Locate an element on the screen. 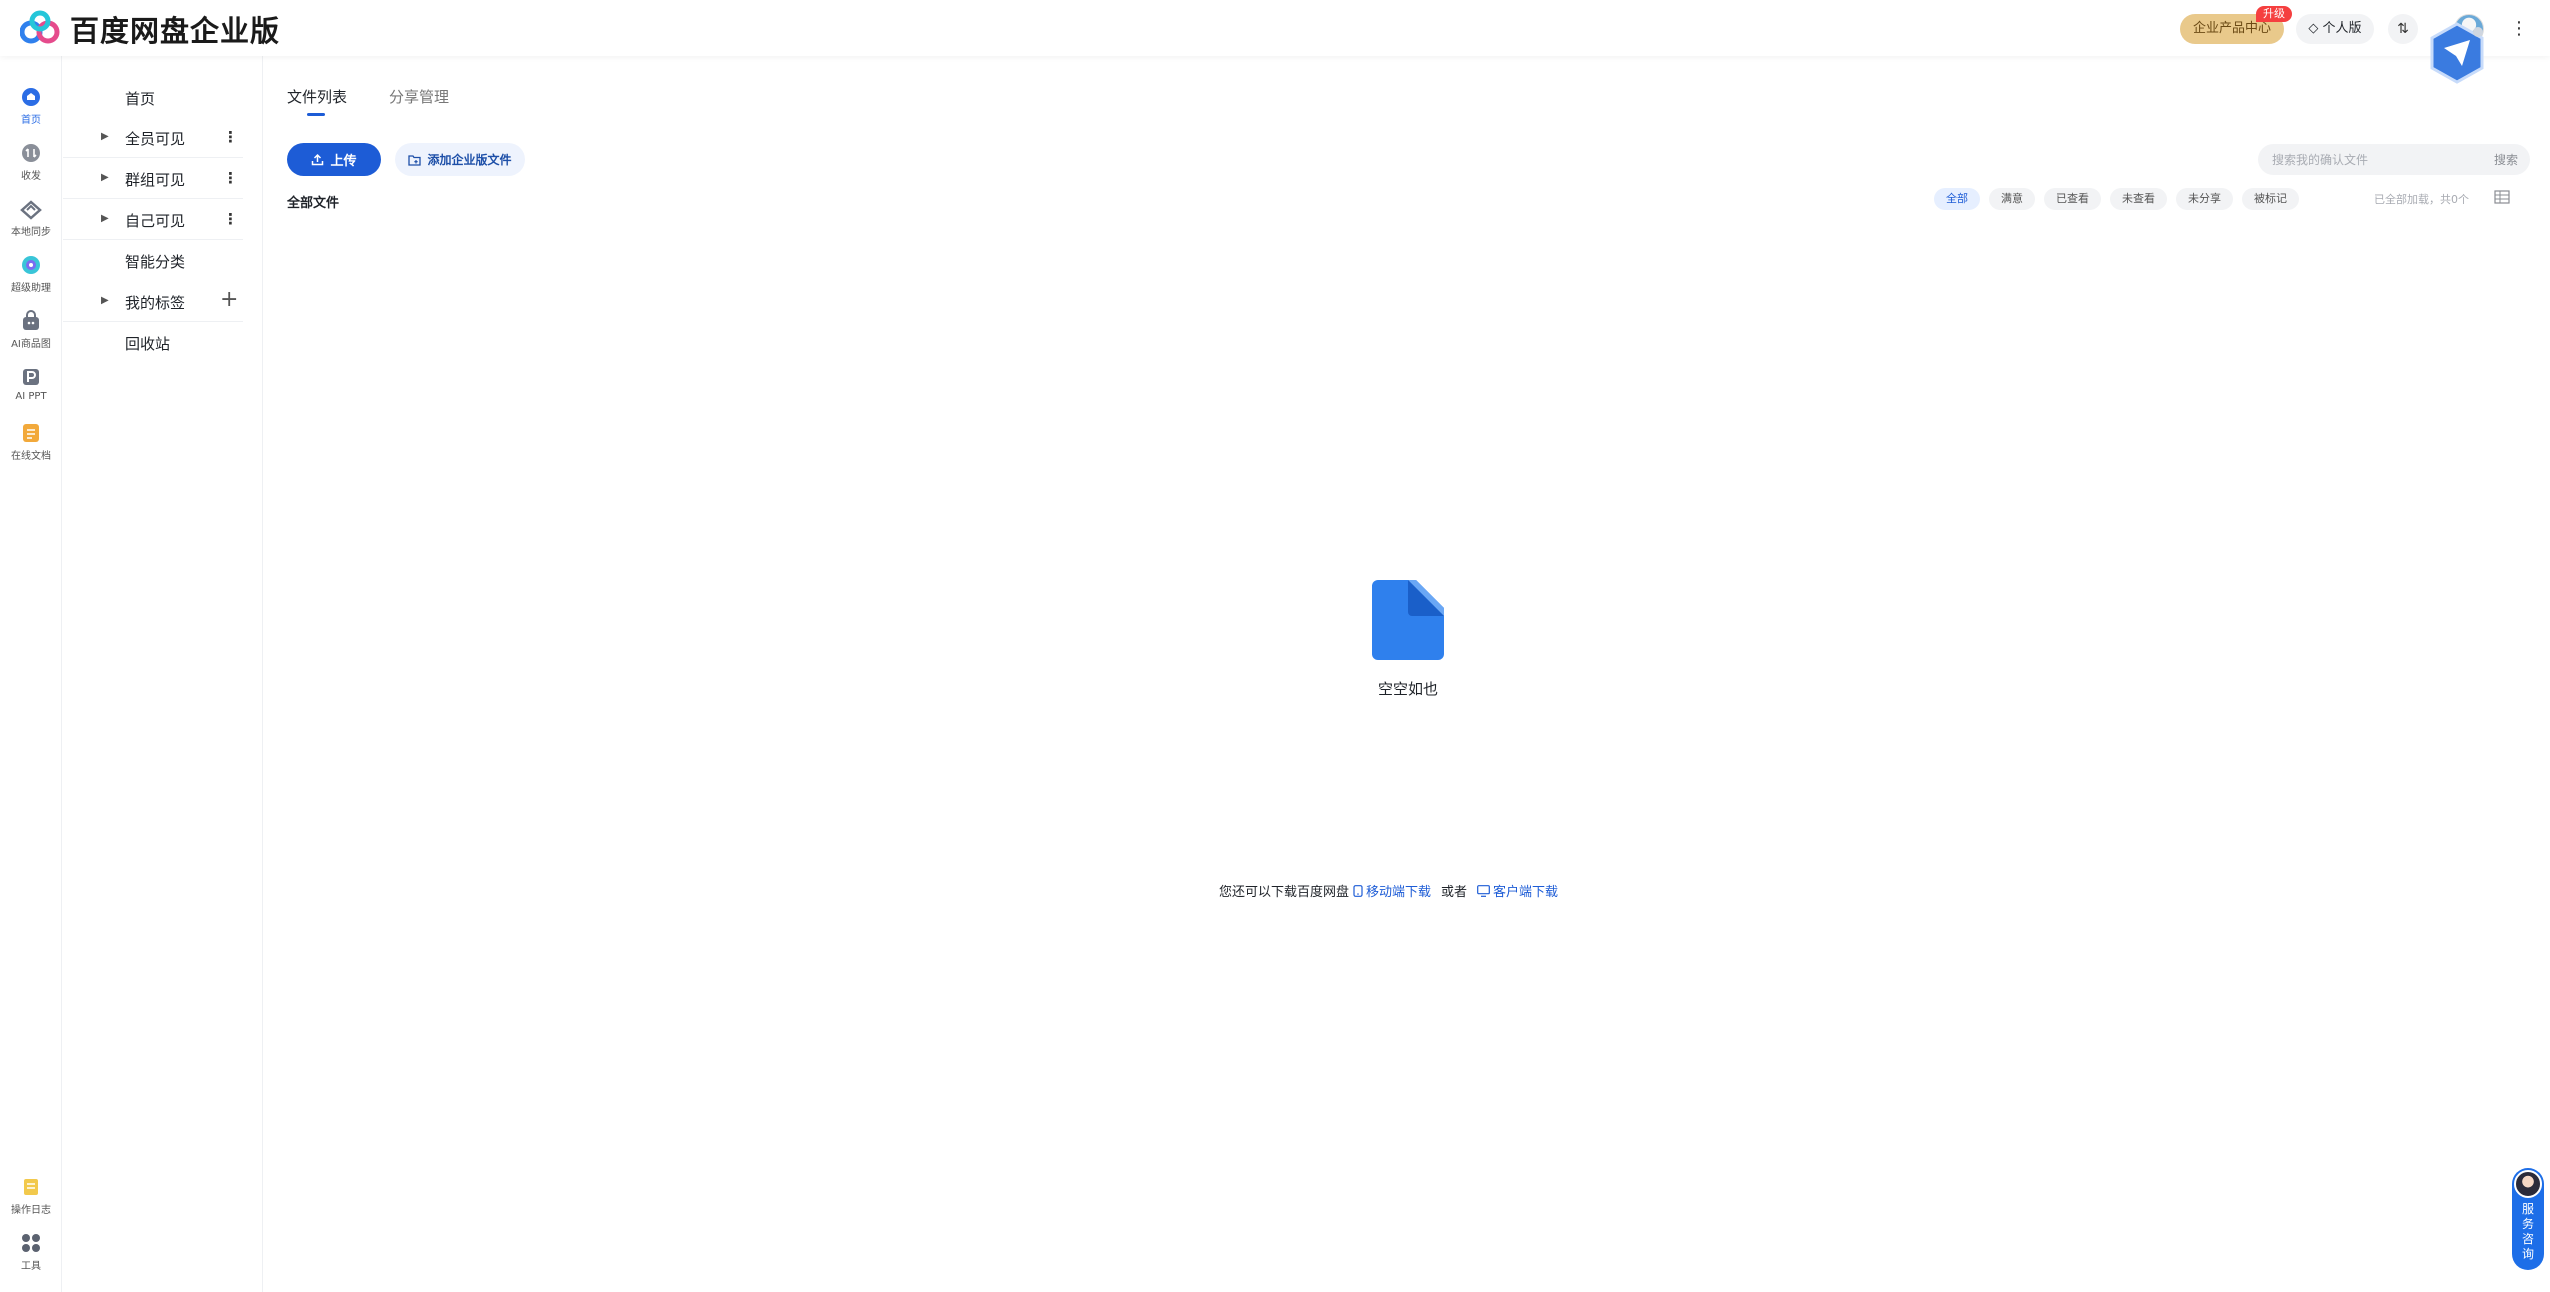 Image resolution: width=2550 pixels, height=1292 pixels. filter-chip-marked: 被标记 is located at coordinates (2270, 199).